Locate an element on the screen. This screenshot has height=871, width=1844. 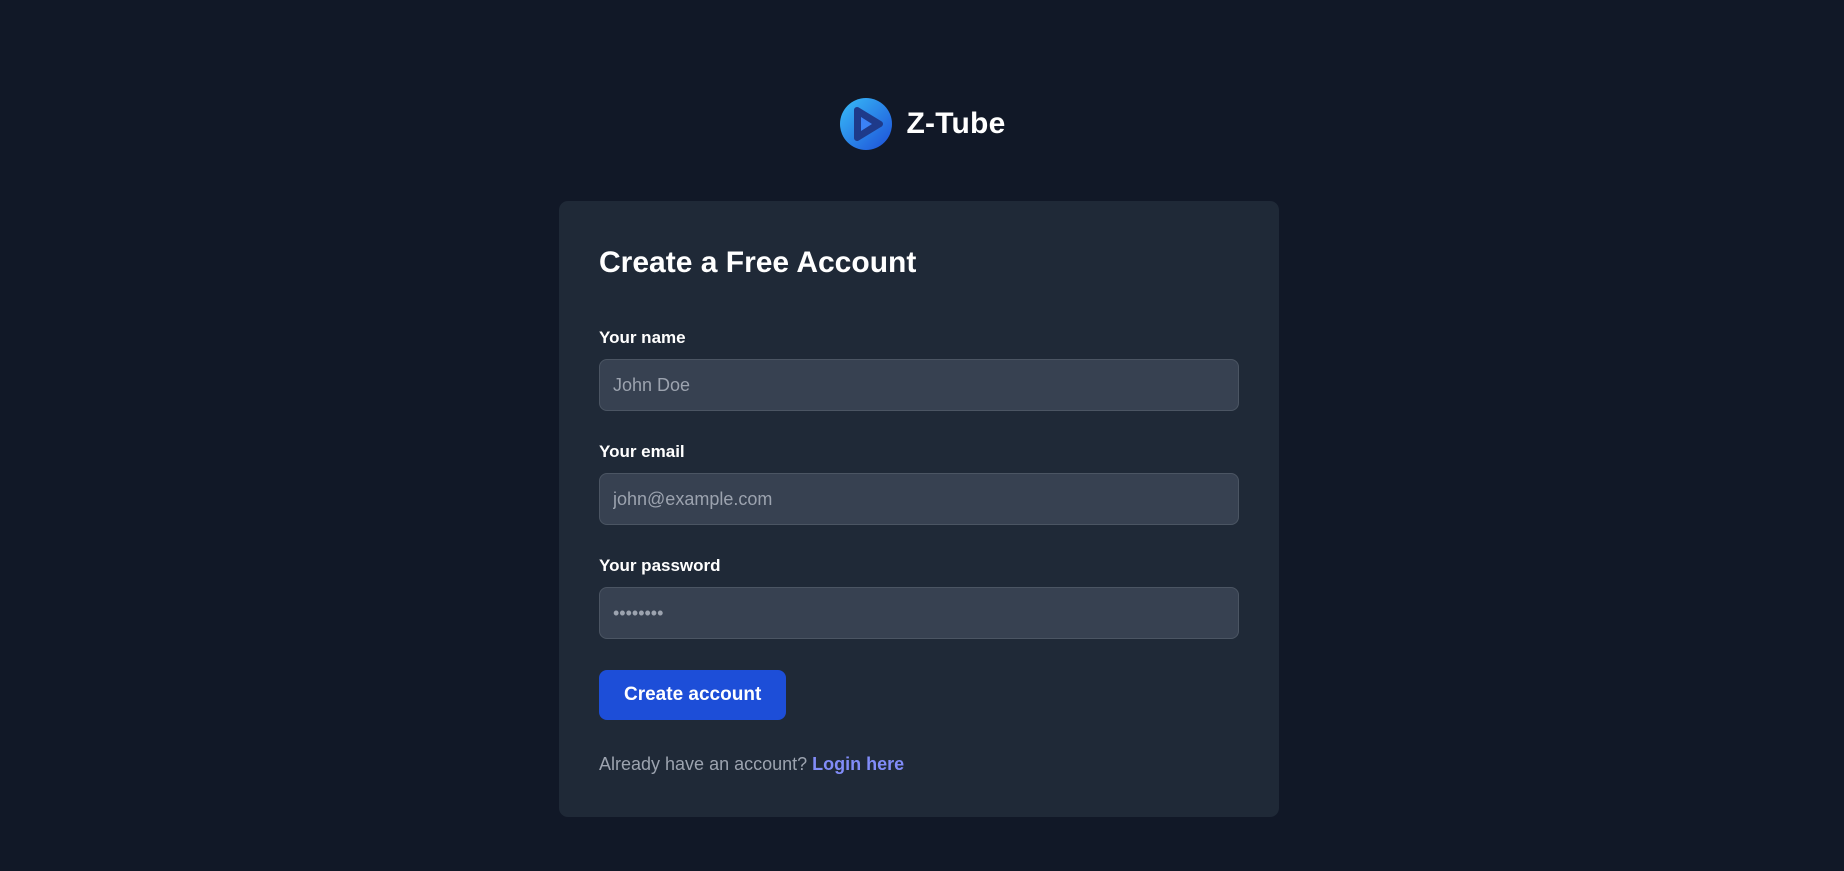
play-logo-icon is located at coordinates (865, 124).